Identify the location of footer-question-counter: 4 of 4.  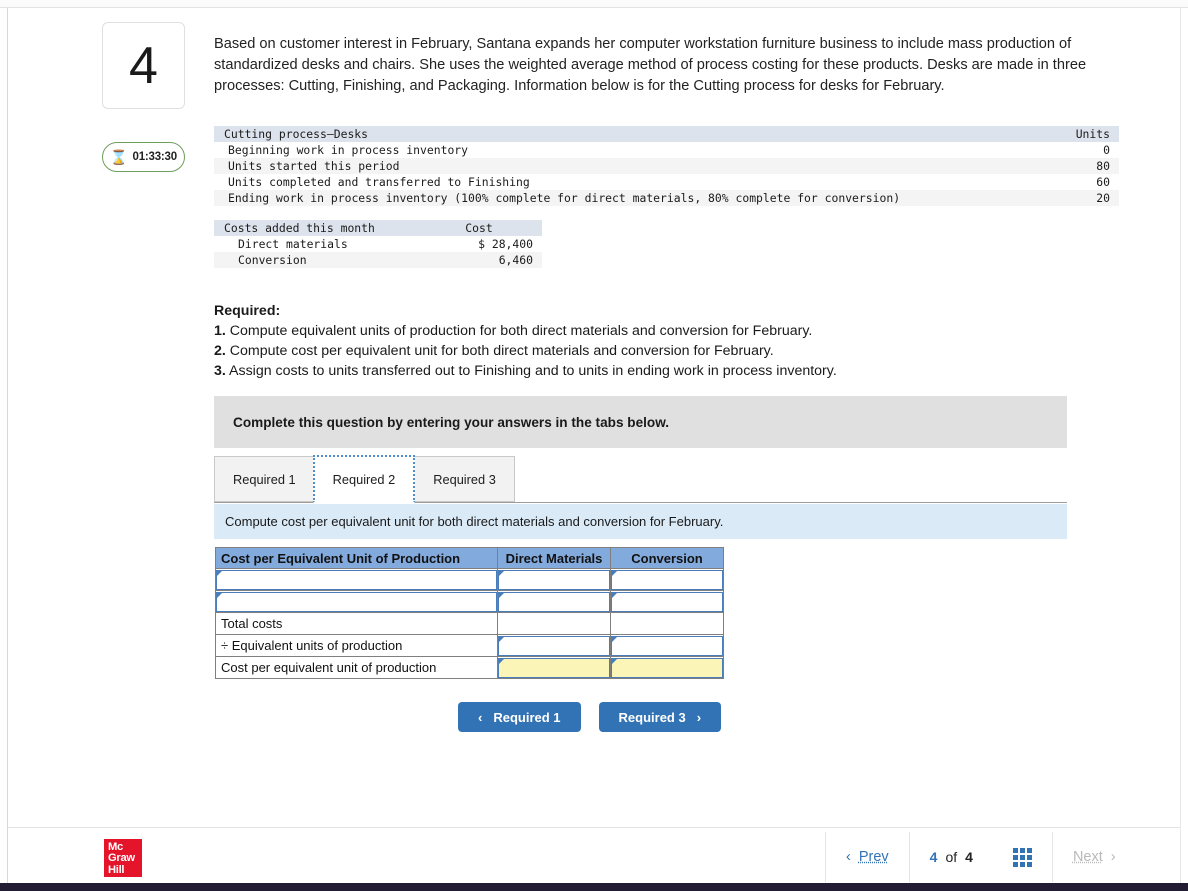
(951, 857).